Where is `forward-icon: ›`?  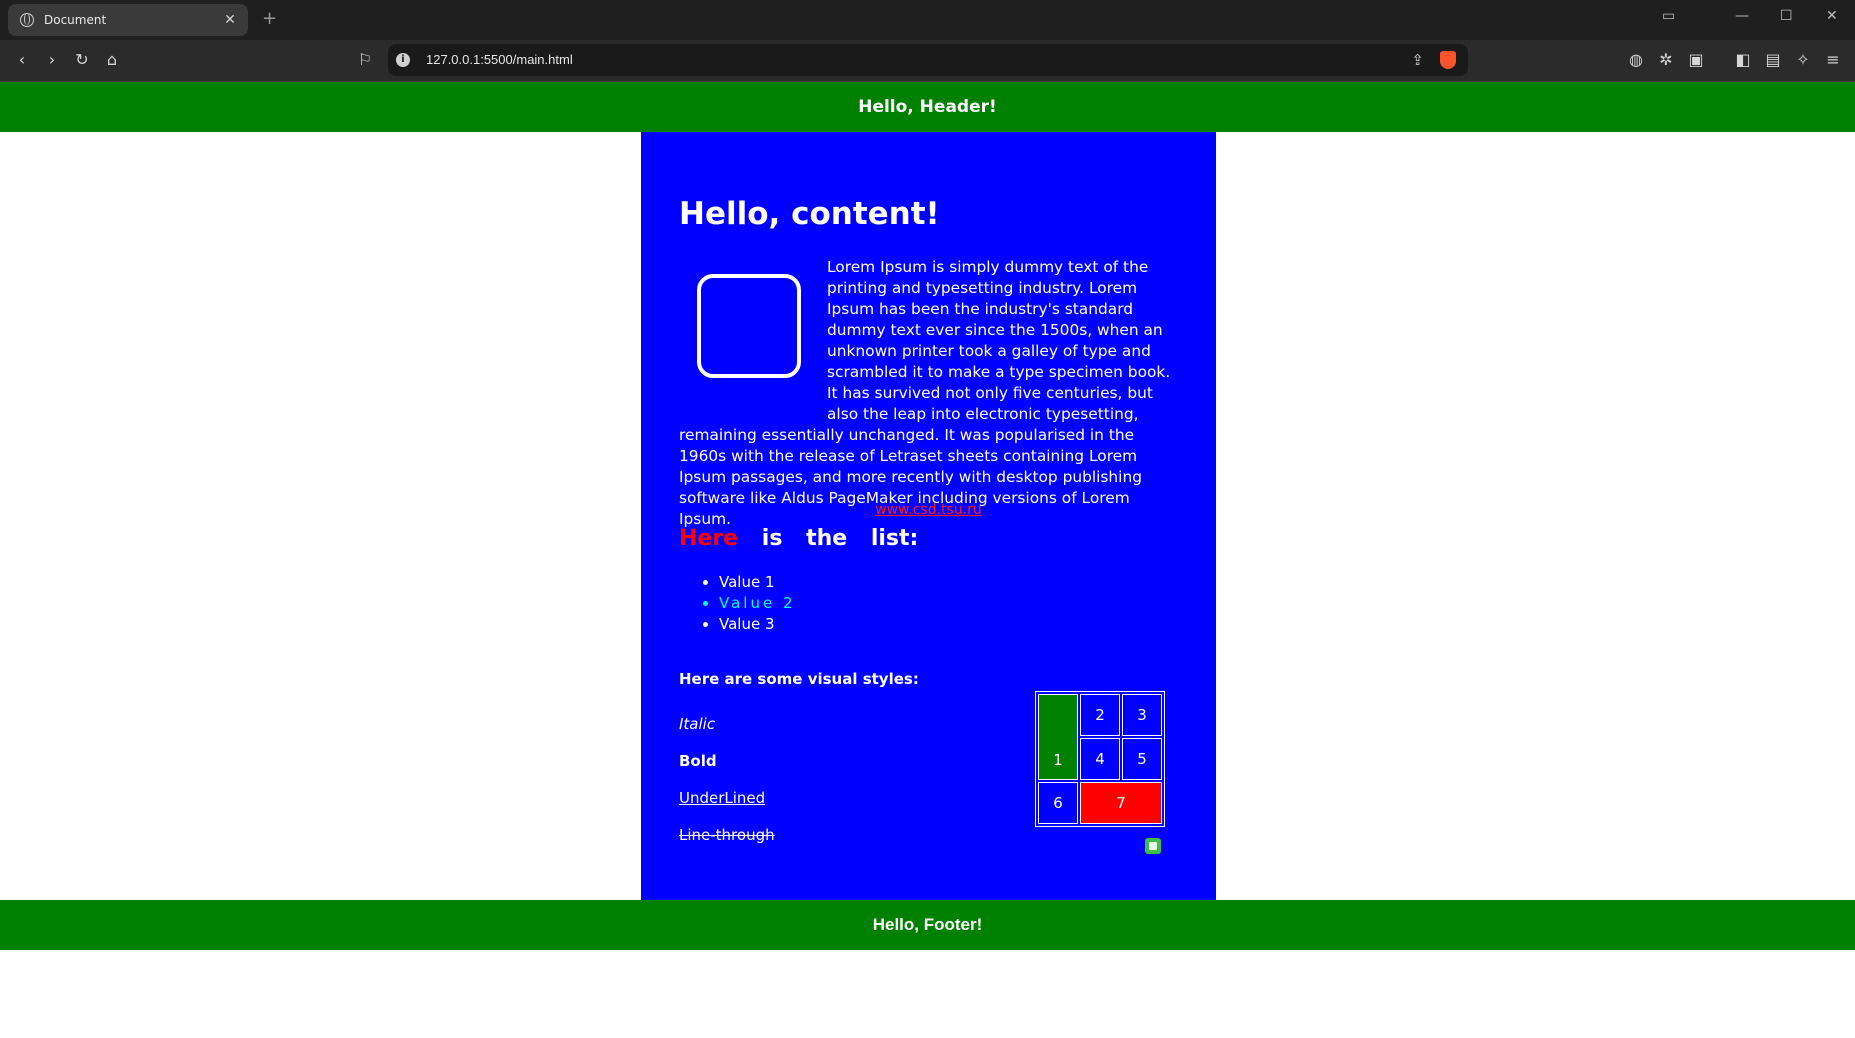 forward-icon: › is located at coordinates (52, 60).